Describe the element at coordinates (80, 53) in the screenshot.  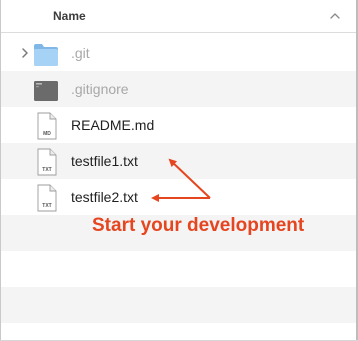
I see `file-name: .git` at that location.